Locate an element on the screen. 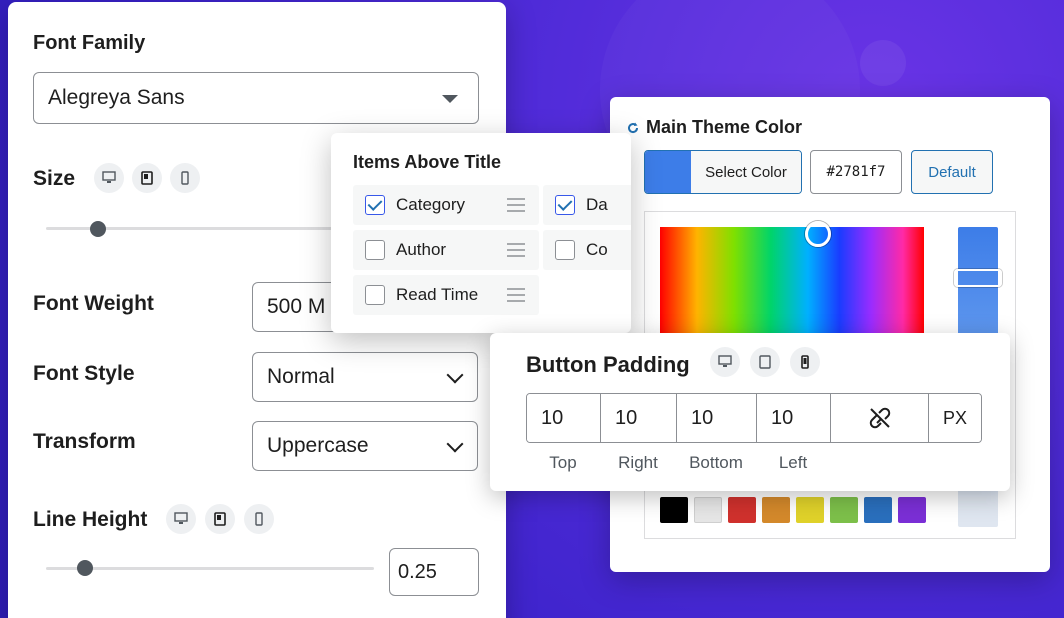 The image size is (1064, 618). item-label: Author is located at coordinates (421, 249).